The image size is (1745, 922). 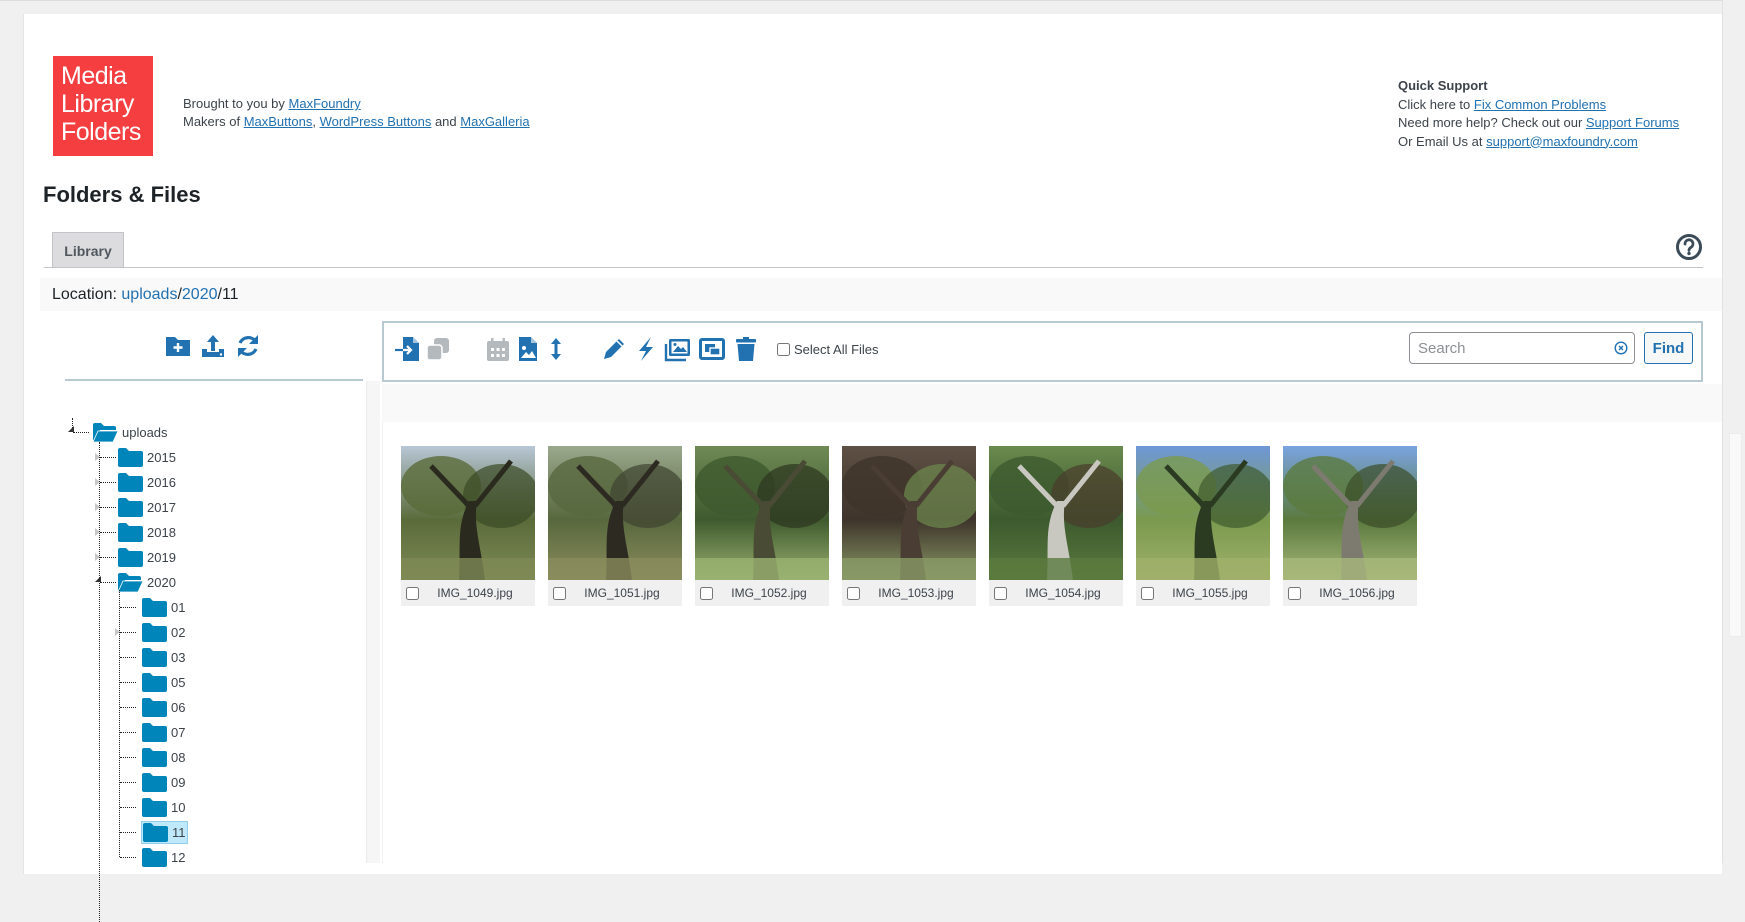 What do you see at coordinates (373, 622) in the screenshot?
I see `panel-splitter` at bounding box center [373, 622].